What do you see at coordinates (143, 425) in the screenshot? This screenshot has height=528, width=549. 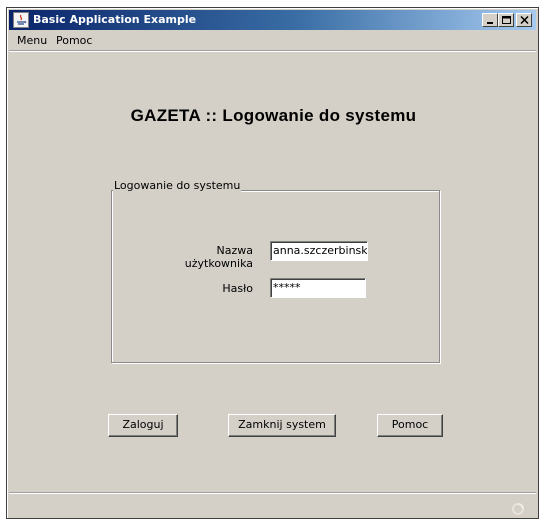 I see `login-button: Zaloguj` at bounding box center [143, 425].